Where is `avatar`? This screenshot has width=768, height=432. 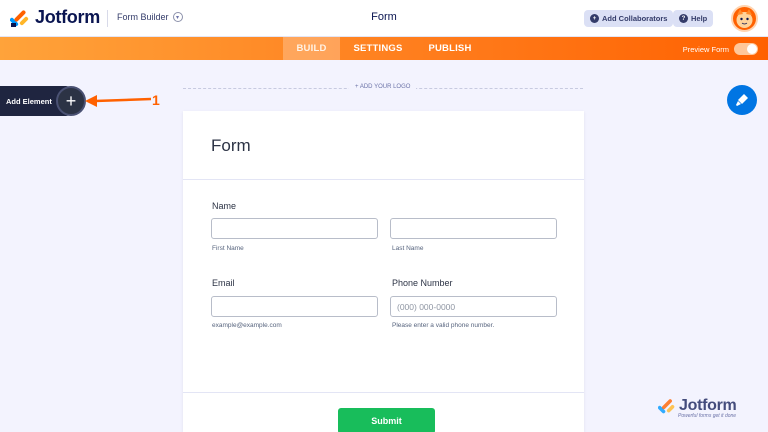
avatar is located at coordinates (744, 18).